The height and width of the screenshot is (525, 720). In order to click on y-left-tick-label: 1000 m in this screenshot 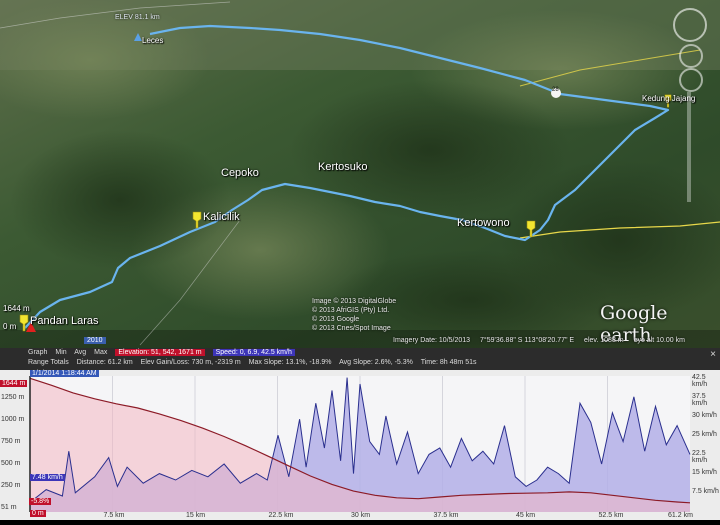, I will do `click(13, 419)`.